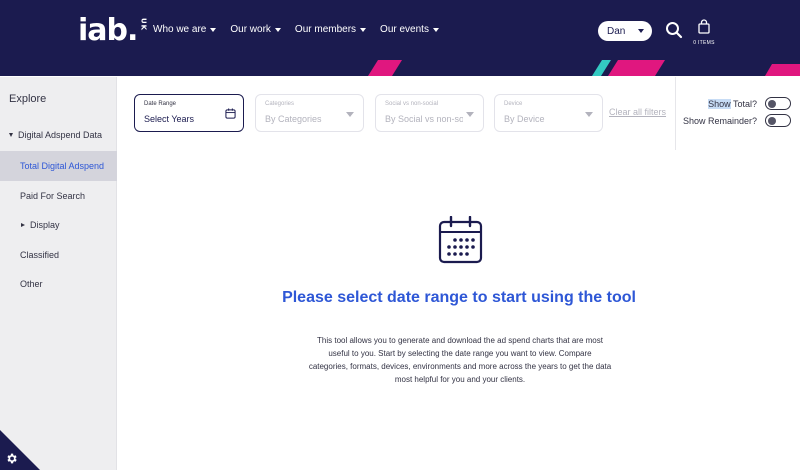 This screenshot has height=470, width=800. What do you see at coordinates (674, 30) in the screenshot?
I see `search-icon` at bounding box center [674, 30].